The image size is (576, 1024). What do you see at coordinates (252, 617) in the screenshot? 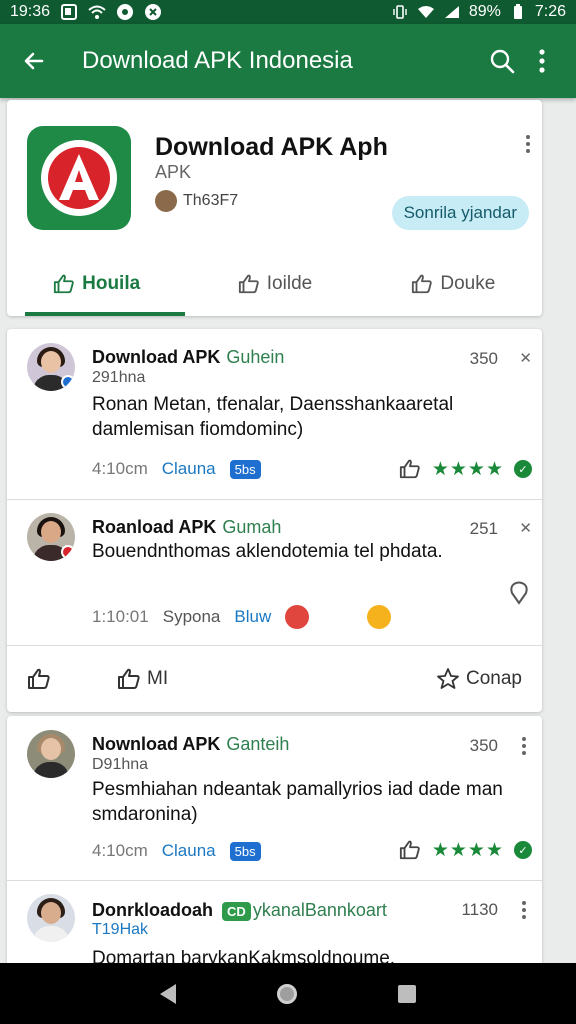
I see `review-link-b: Bluw` at bounding box center [252, 617].